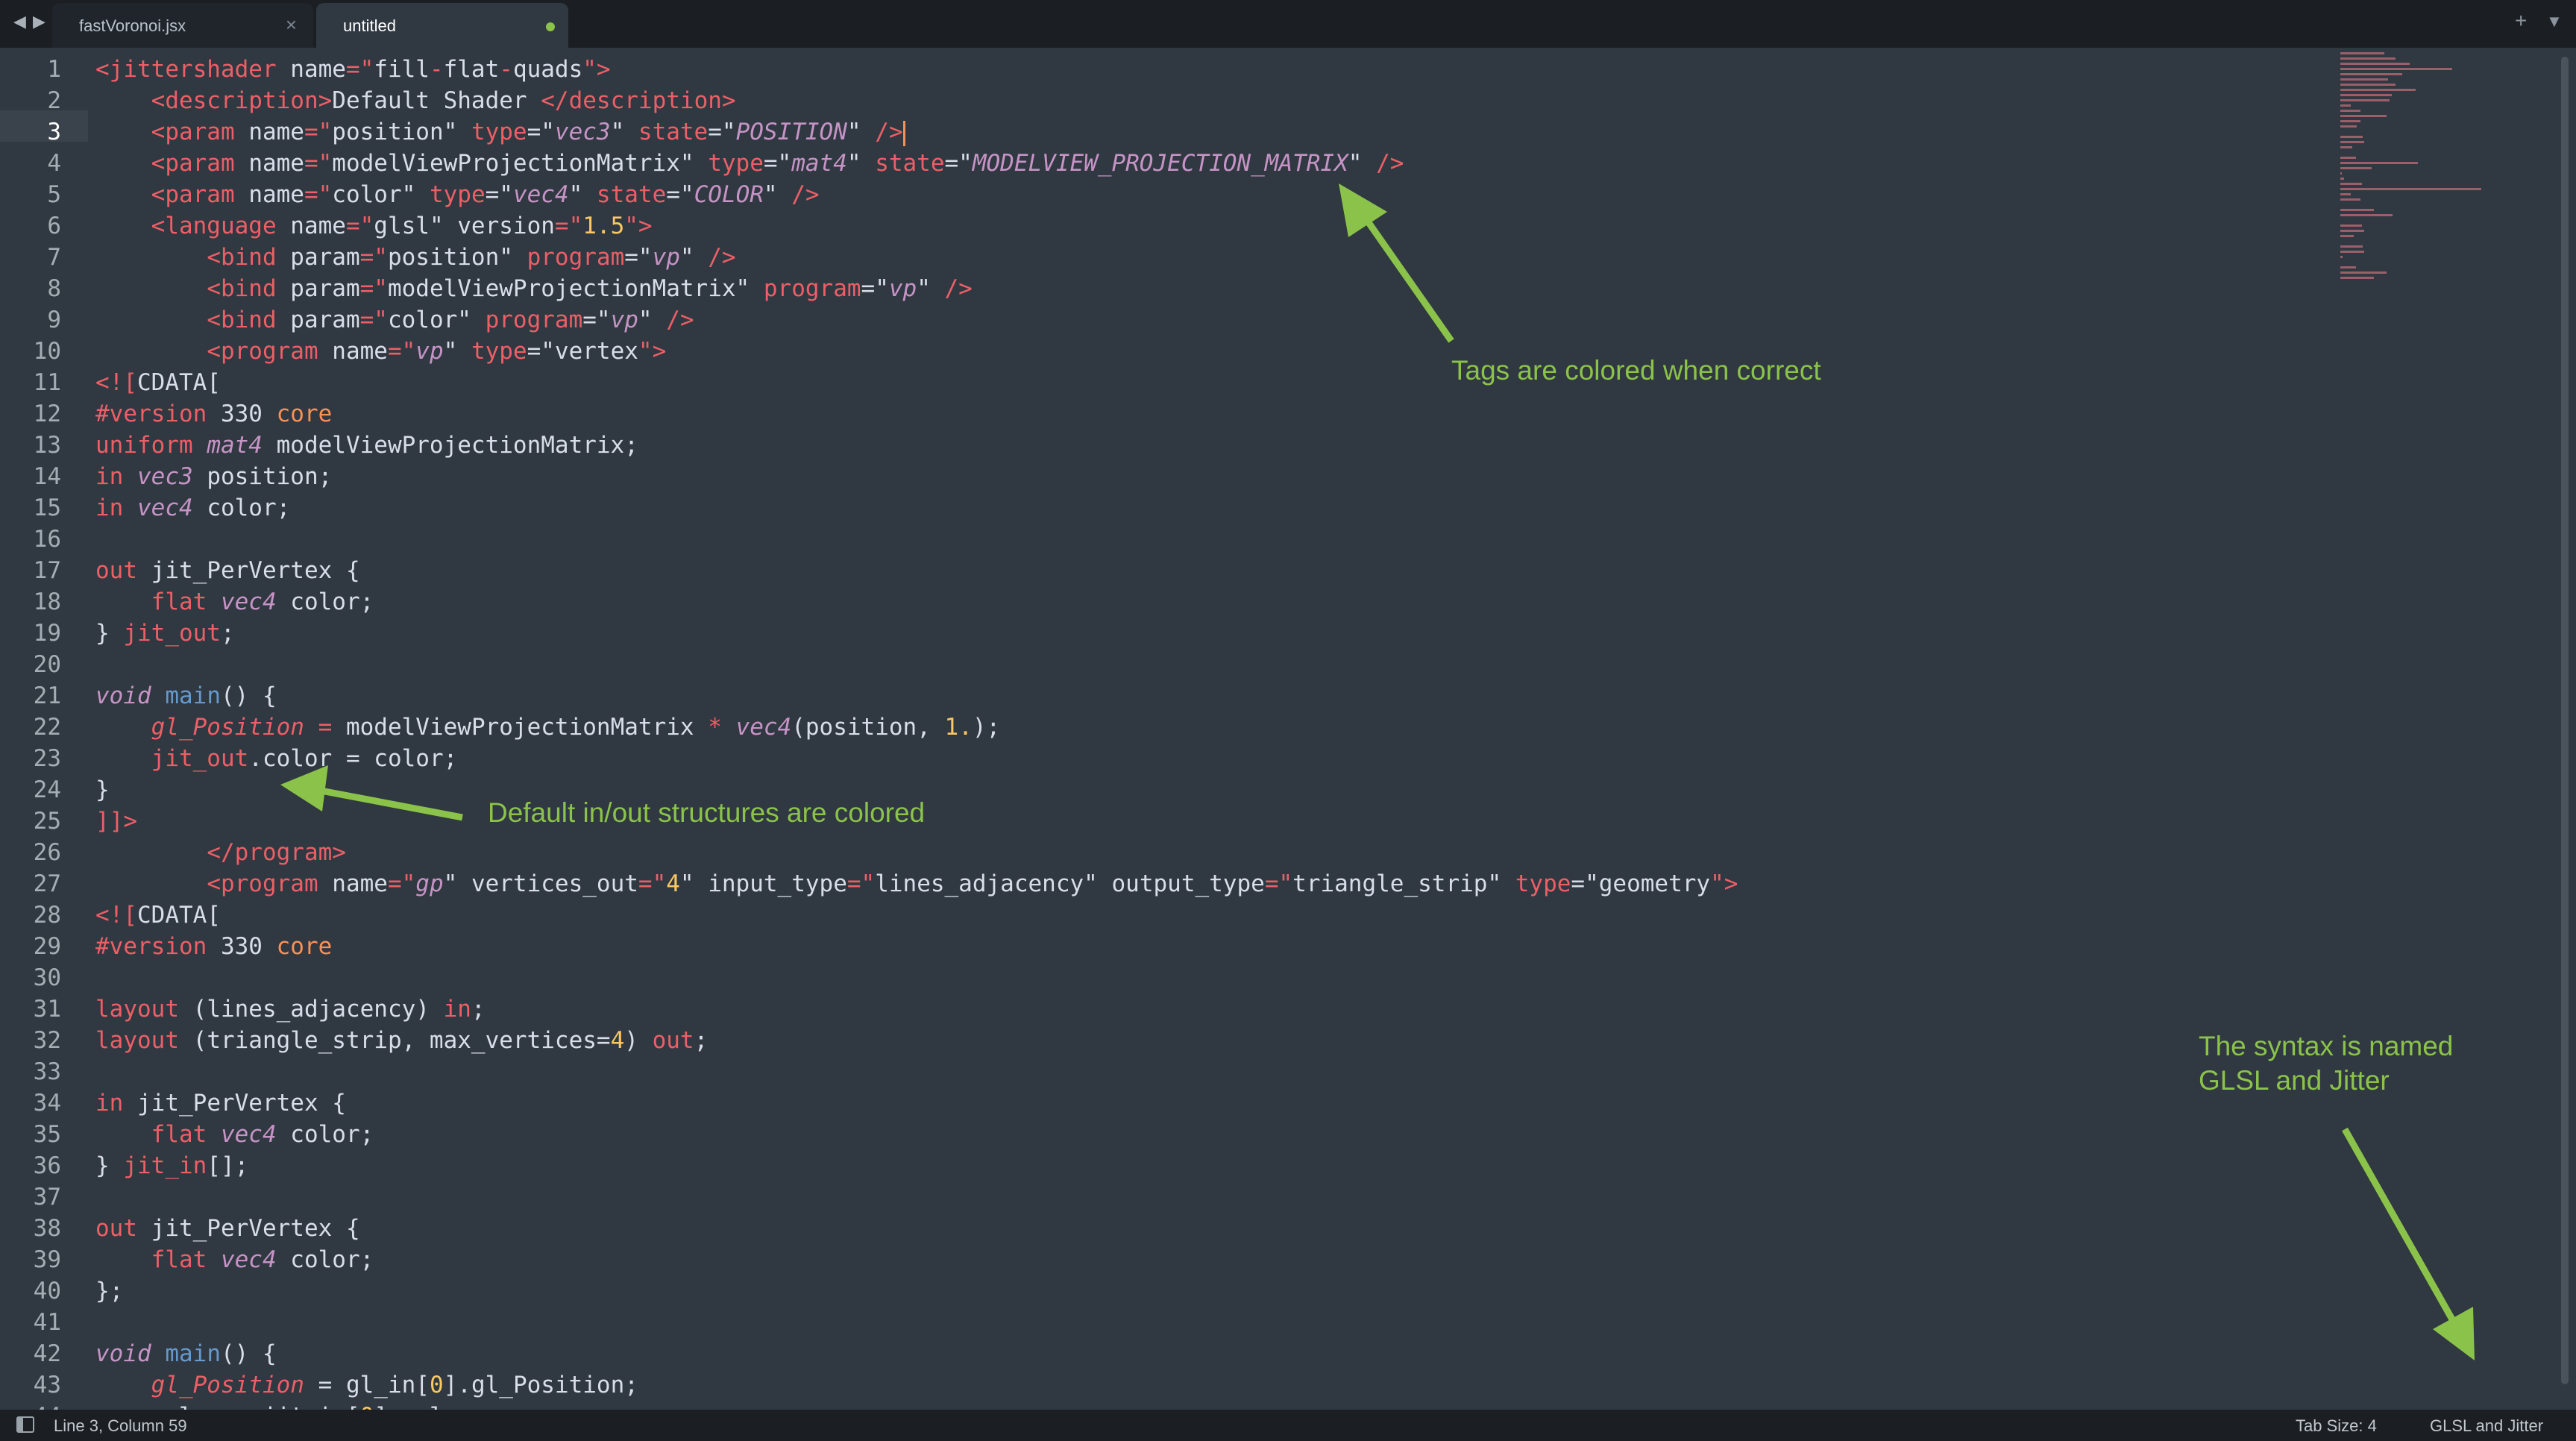 The image size is (2576, 1441). I want to click on syntax-selector: GLSL and Jitter, so click(2486, 1426).